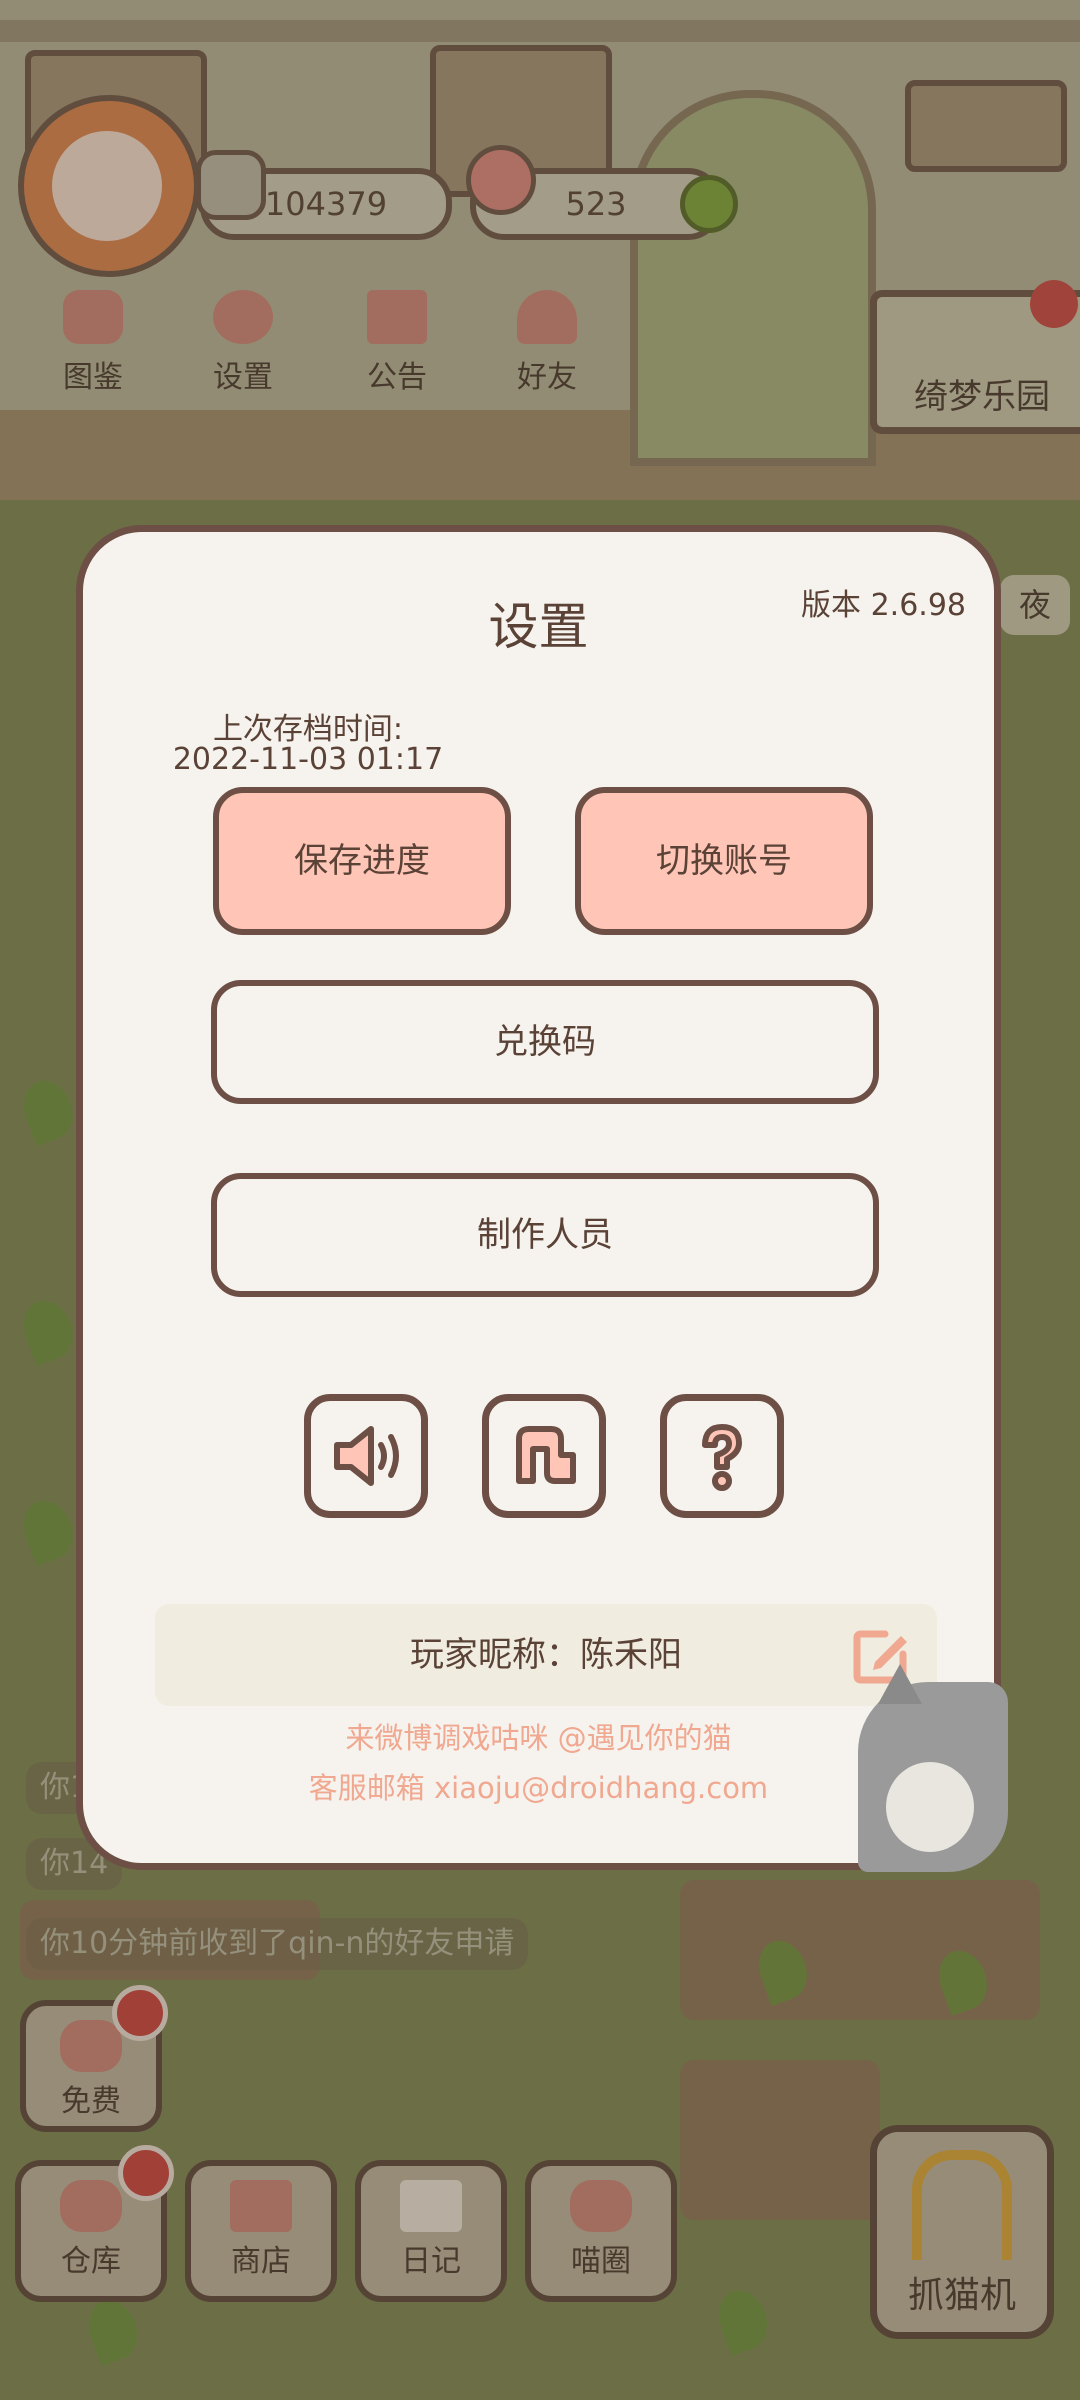 This screenshot has width=1080, height=2400. What do you see at coordinates (724, 861) in the screenshot?
I see `switch-account-button: 切换账号` at bounding box center [724, 861].